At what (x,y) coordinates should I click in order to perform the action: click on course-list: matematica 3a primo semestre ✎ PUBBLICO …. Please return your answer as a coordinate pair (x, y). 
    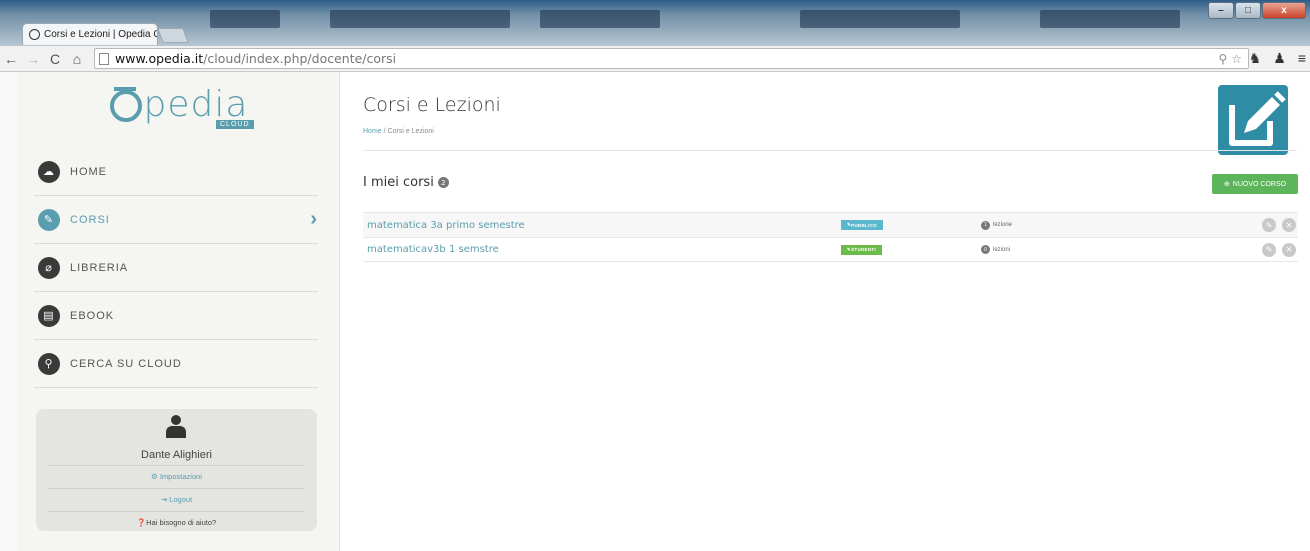
    Looking at the image, I should click on (830, 237).